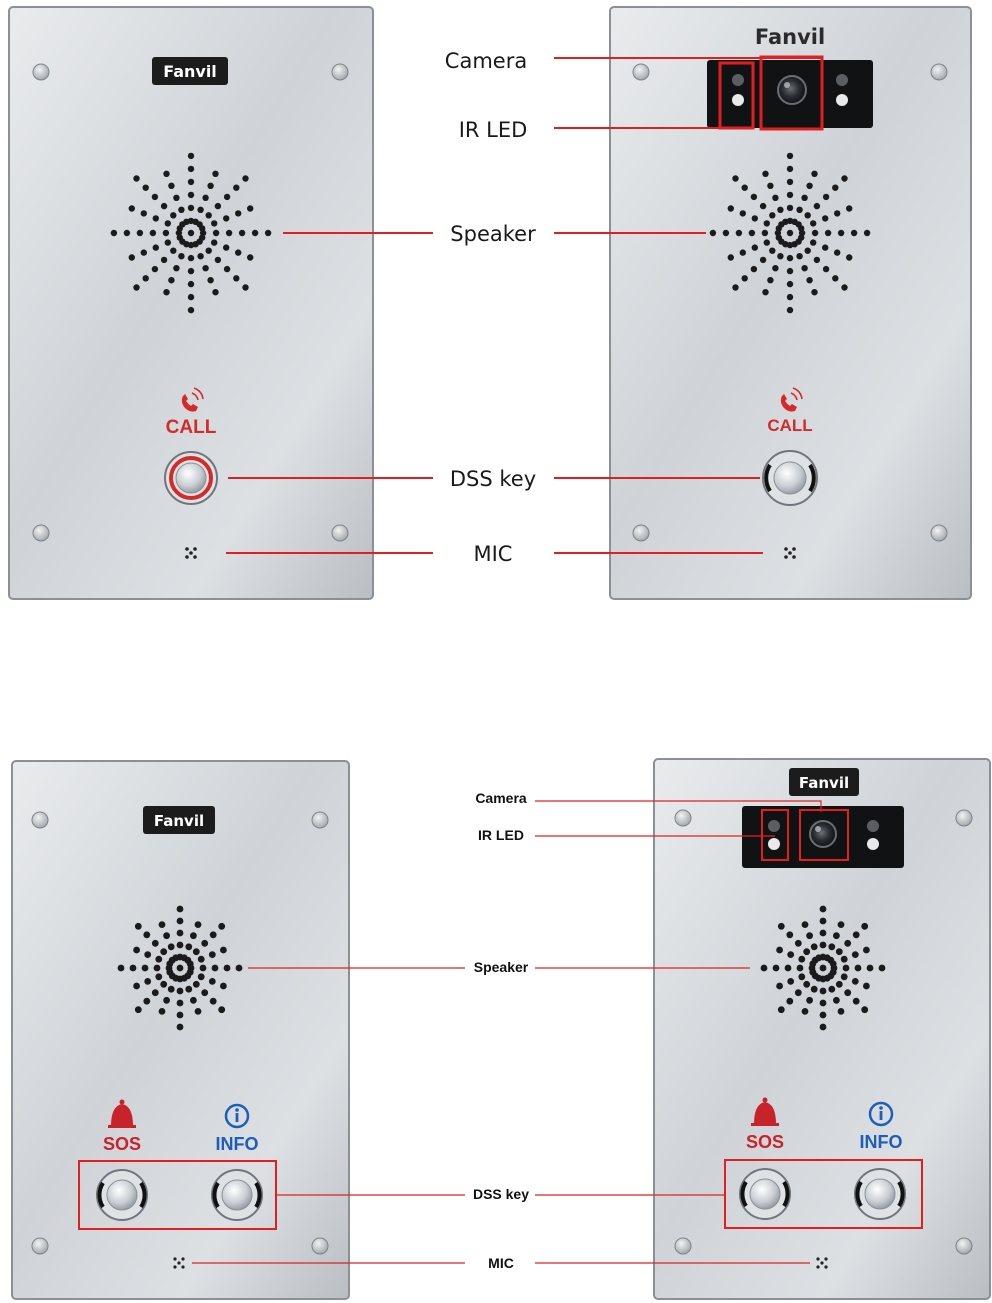  I want to click on brand-logo: Fanvil, so click(824, 782).